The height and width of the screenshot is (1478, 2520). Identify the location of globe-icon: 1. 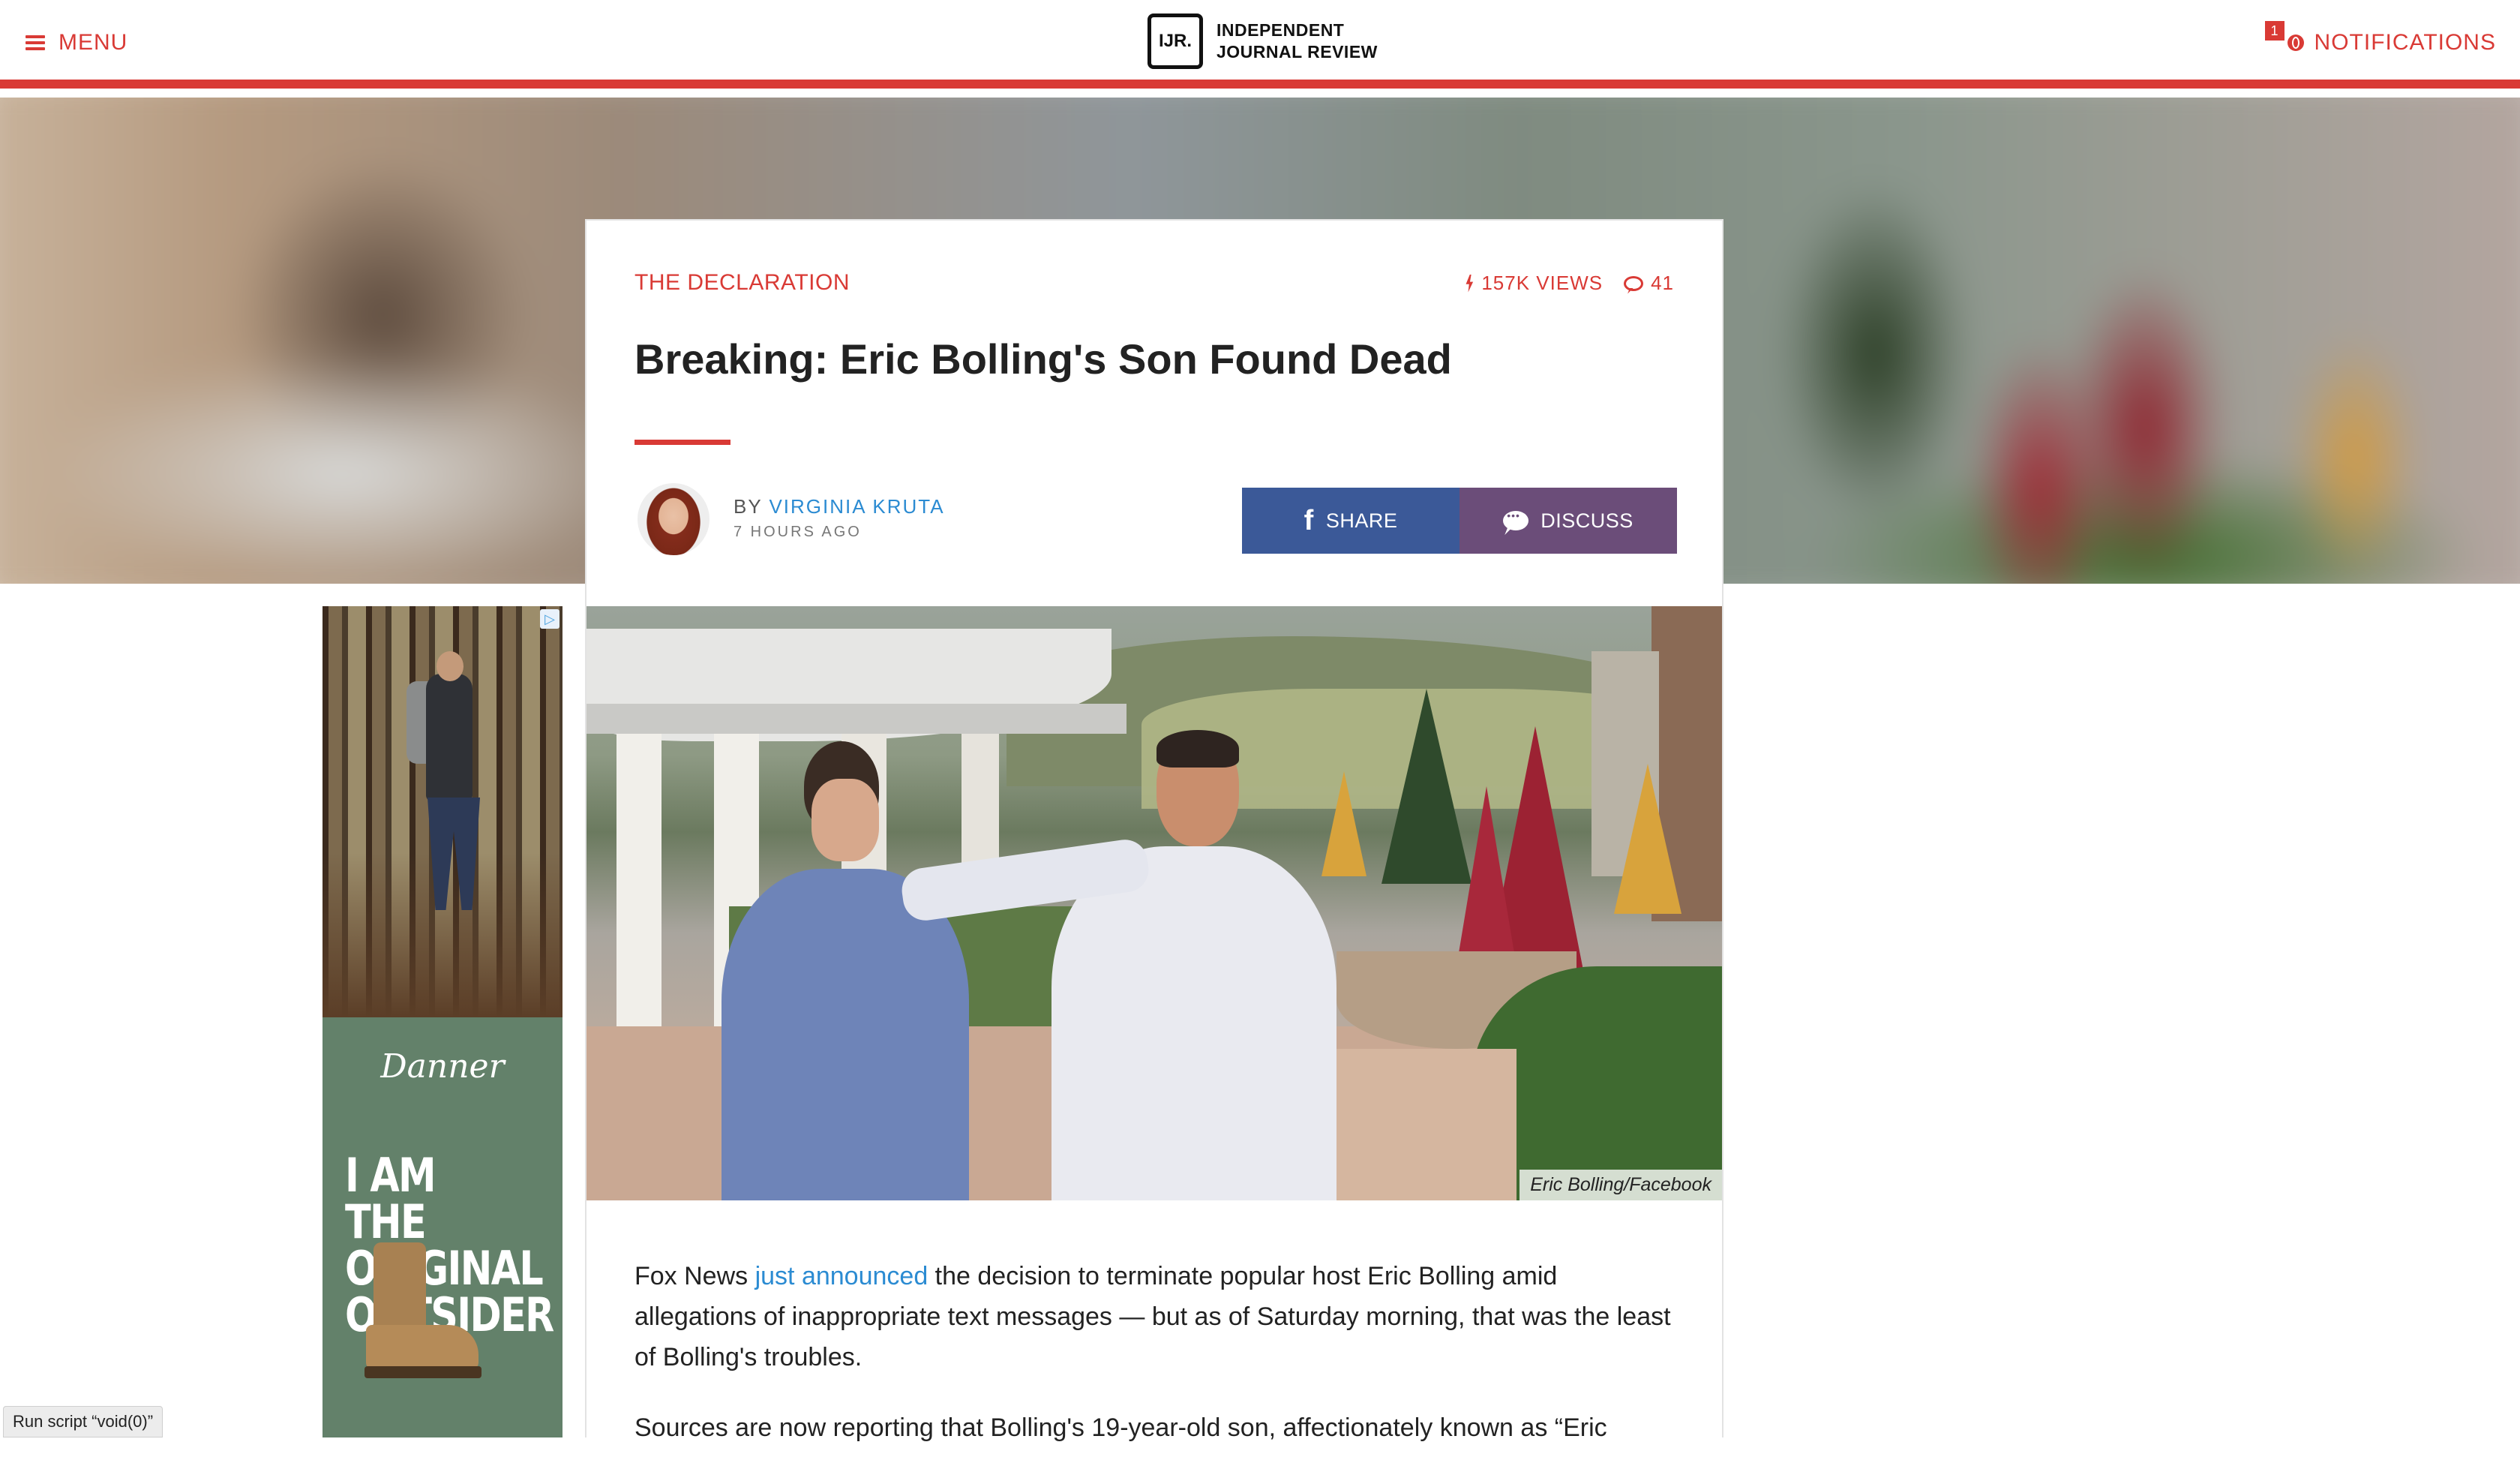
(2284, 36).